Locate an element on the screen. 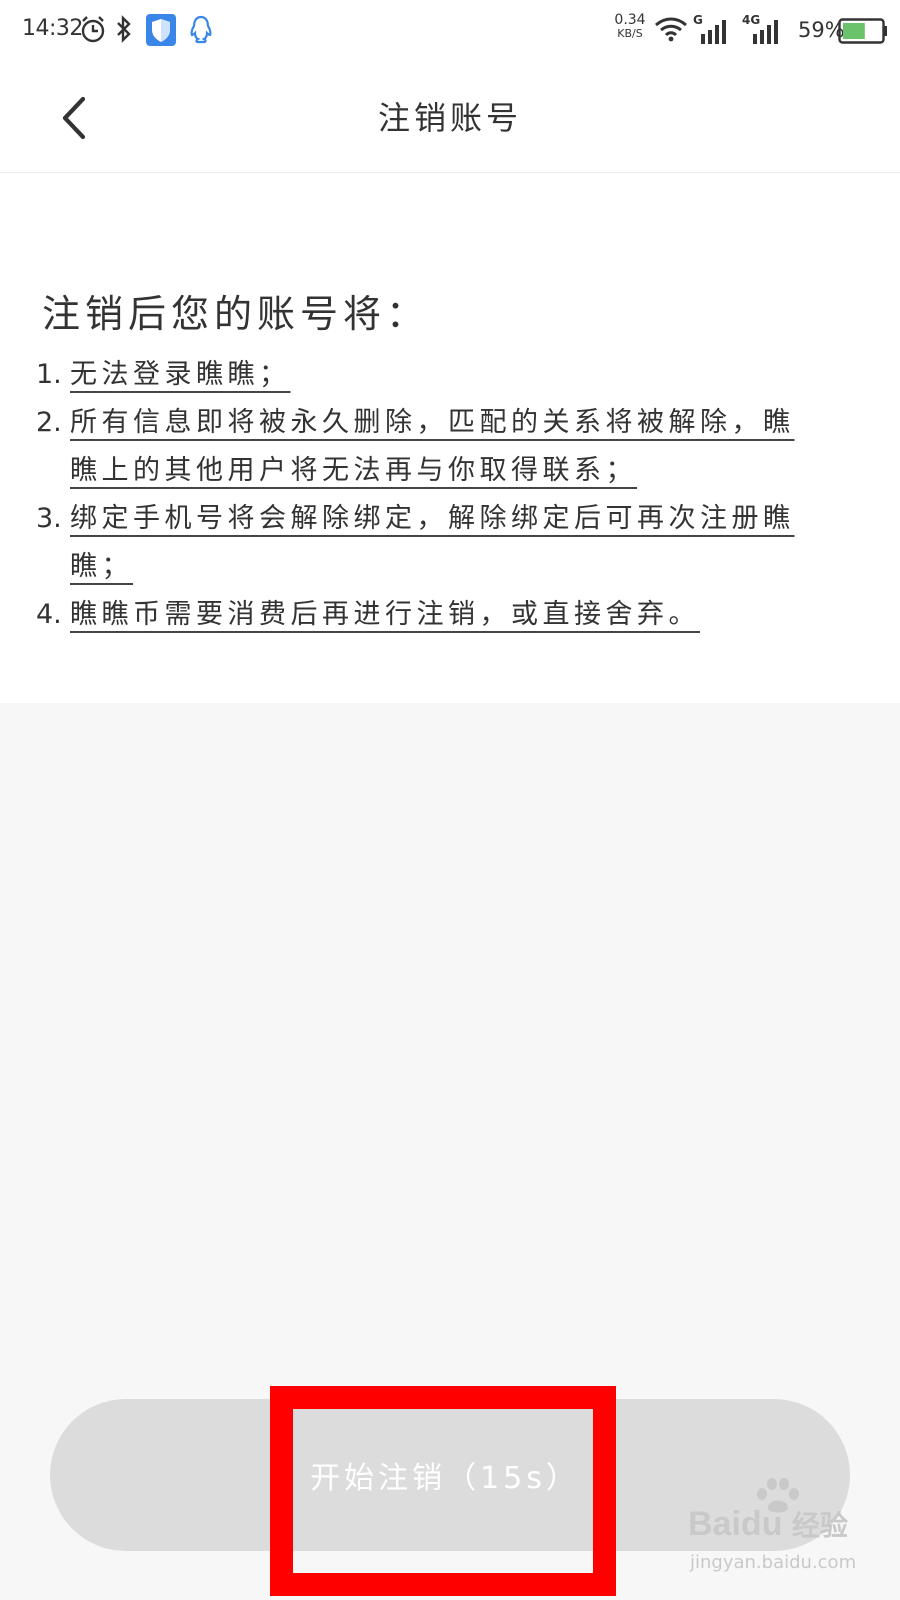  list-item-text: 绑定手机号将会解除绑定，解除绑定后可再次注册瞧瞧； is located at coordinates (432, 542).